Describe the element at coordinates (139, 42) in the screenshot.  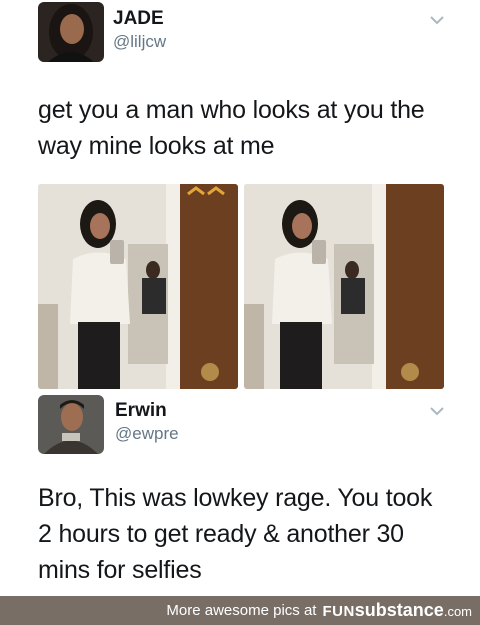
I see `user-handle: @liljcw` at that location.